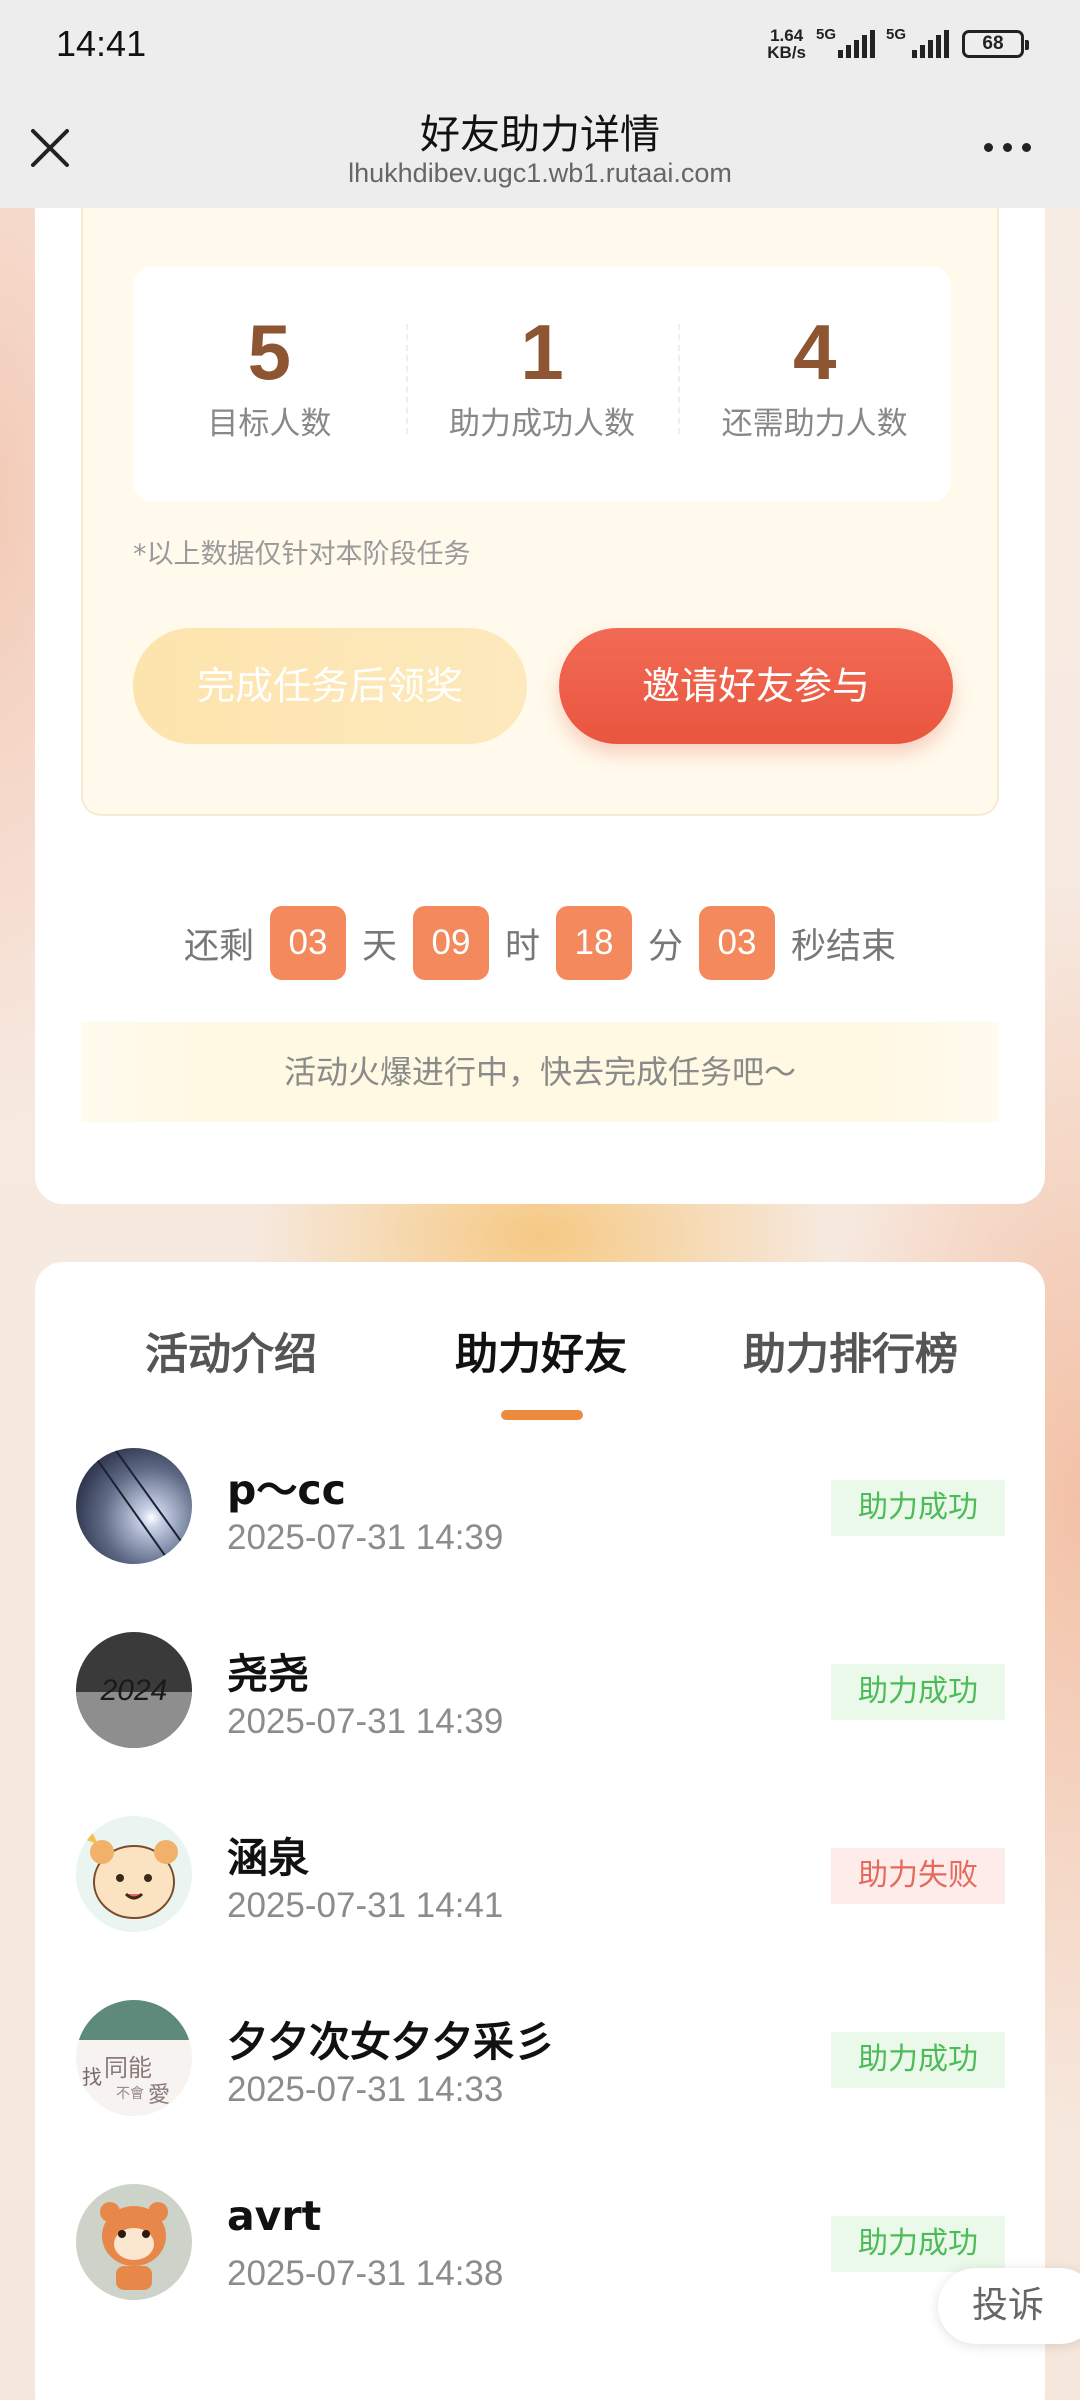 This screenshot has width=1080, height=2400. Describe the element at coordinates (540, 2276) in the screenshot. I see `list-item: avrt 2025-07-31 14:38 助力成功` at that location.